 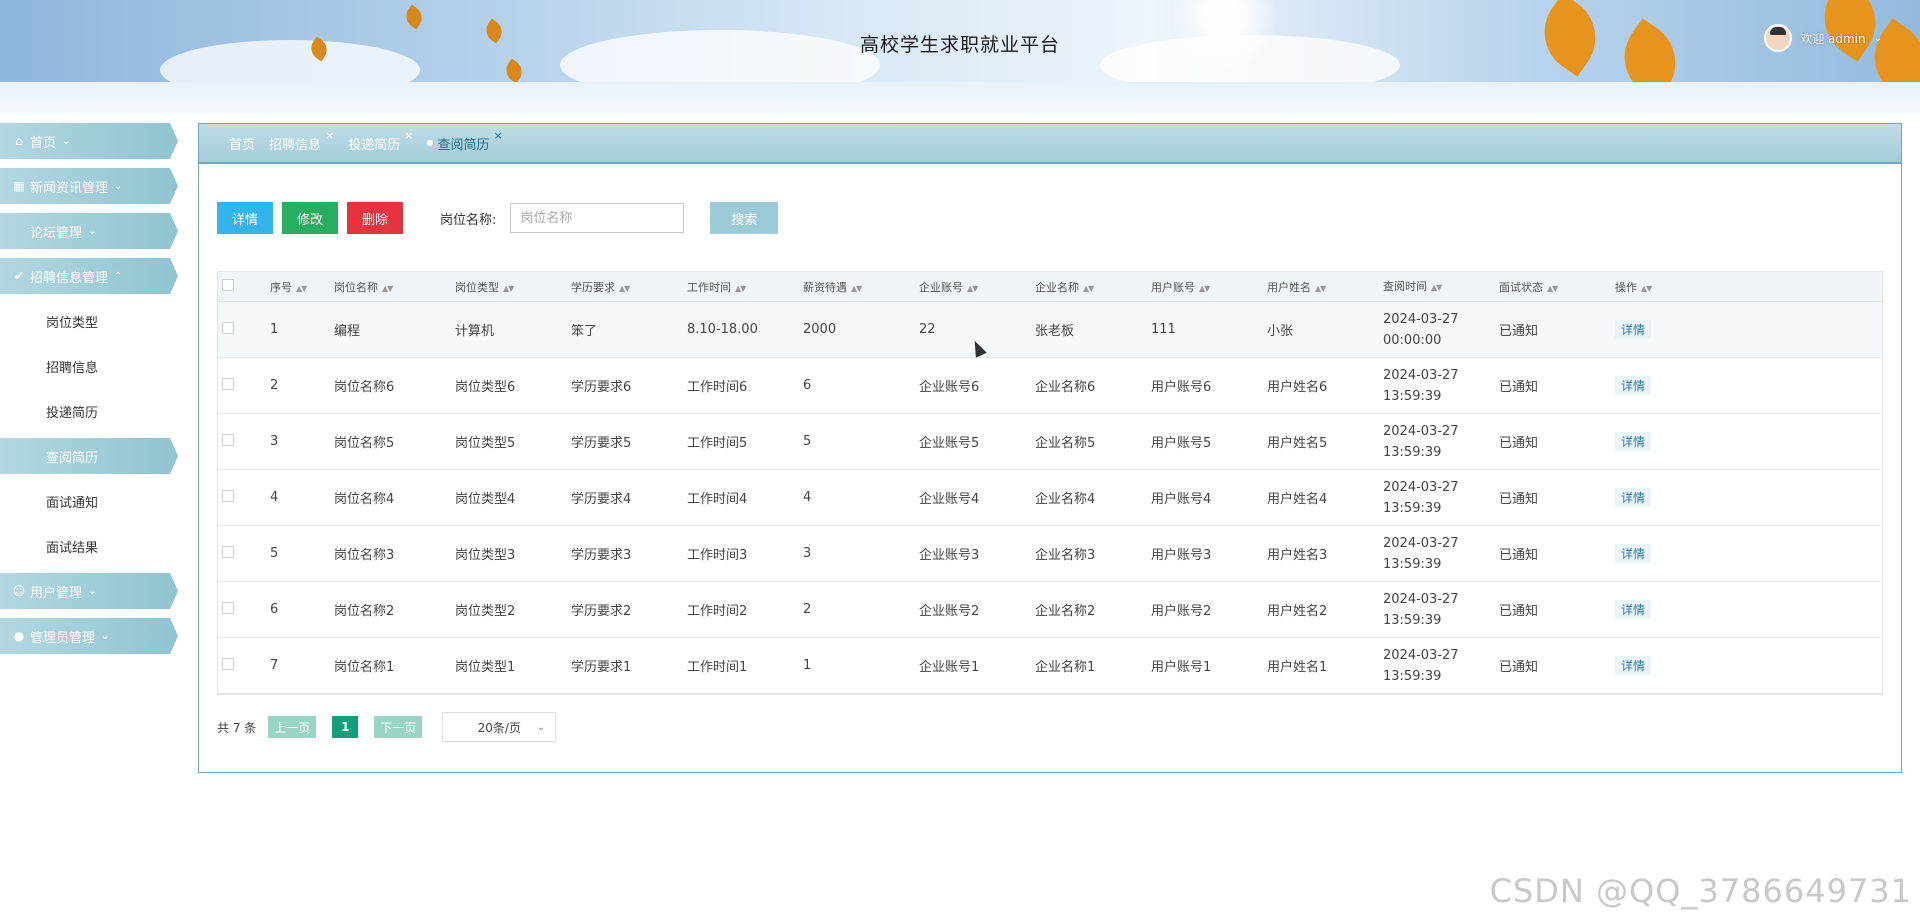 What do you see at coordinates (1201, 287) in the screenshot?
I see `column-header: 用户账号 ▲▼` at bounding box center [1201, 287].